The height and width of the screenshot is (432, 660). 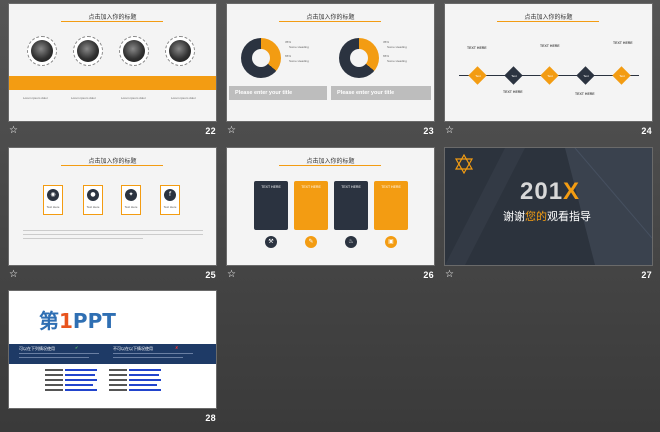 What do you see at coordinates (464, 164) in the screenshot?
I see `star-of-david-icon` at bounding box center [464, 164].